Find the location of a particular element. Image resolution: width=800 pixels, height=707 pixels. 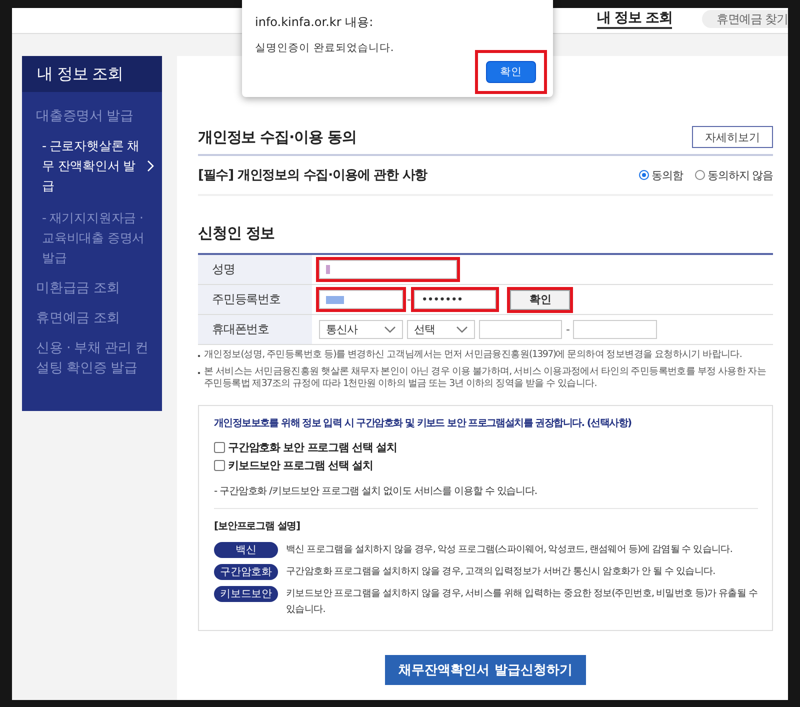

sidebar-item: 미환급금 조회 is located at coordinates (95, 288).